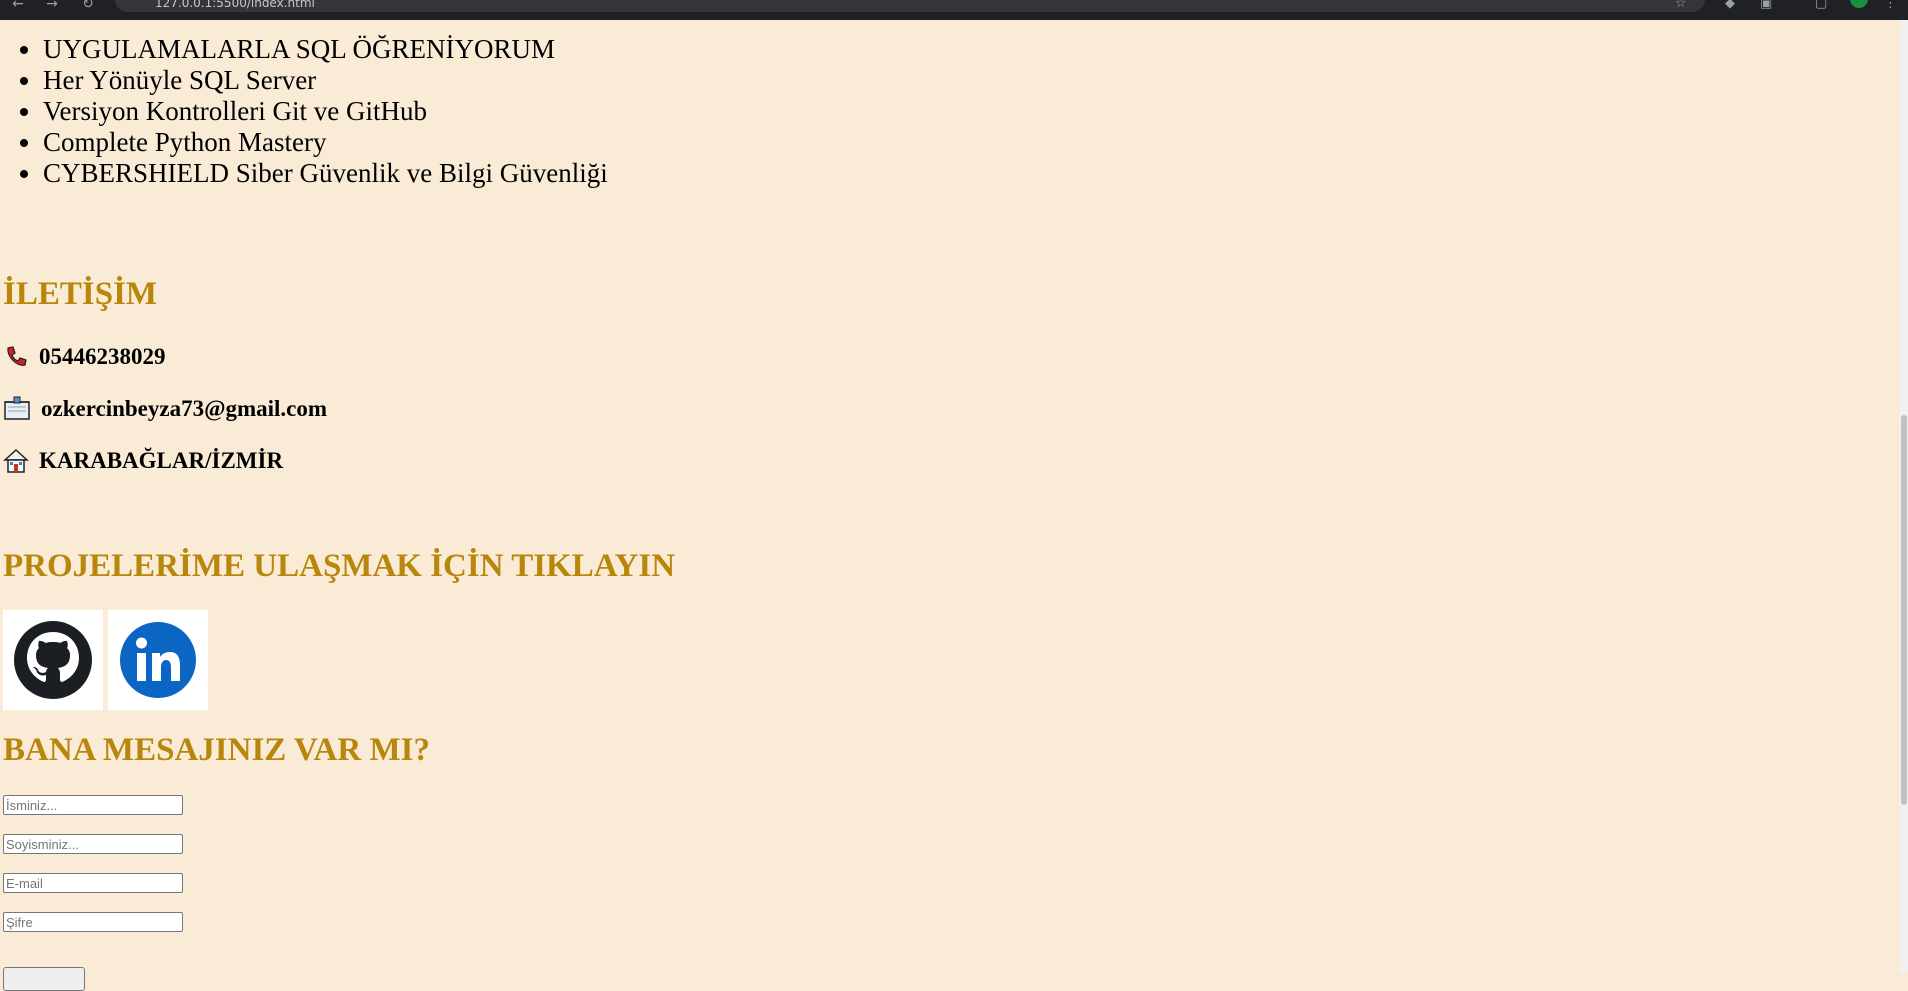 Image resolution: width=1908 pixels, height=991 pixels. Describe the element at coordinates (968, 111) in the screenshot. I see `list-item: Versiyon Kontrolleri Git ve GitHub` at that location.